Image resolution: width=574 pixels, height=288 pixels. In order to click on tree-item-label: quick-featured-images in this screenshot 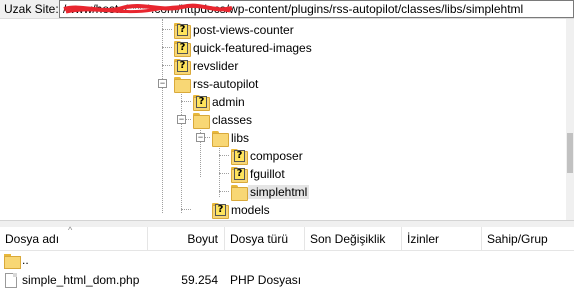, I will do `click(252, 48)`.